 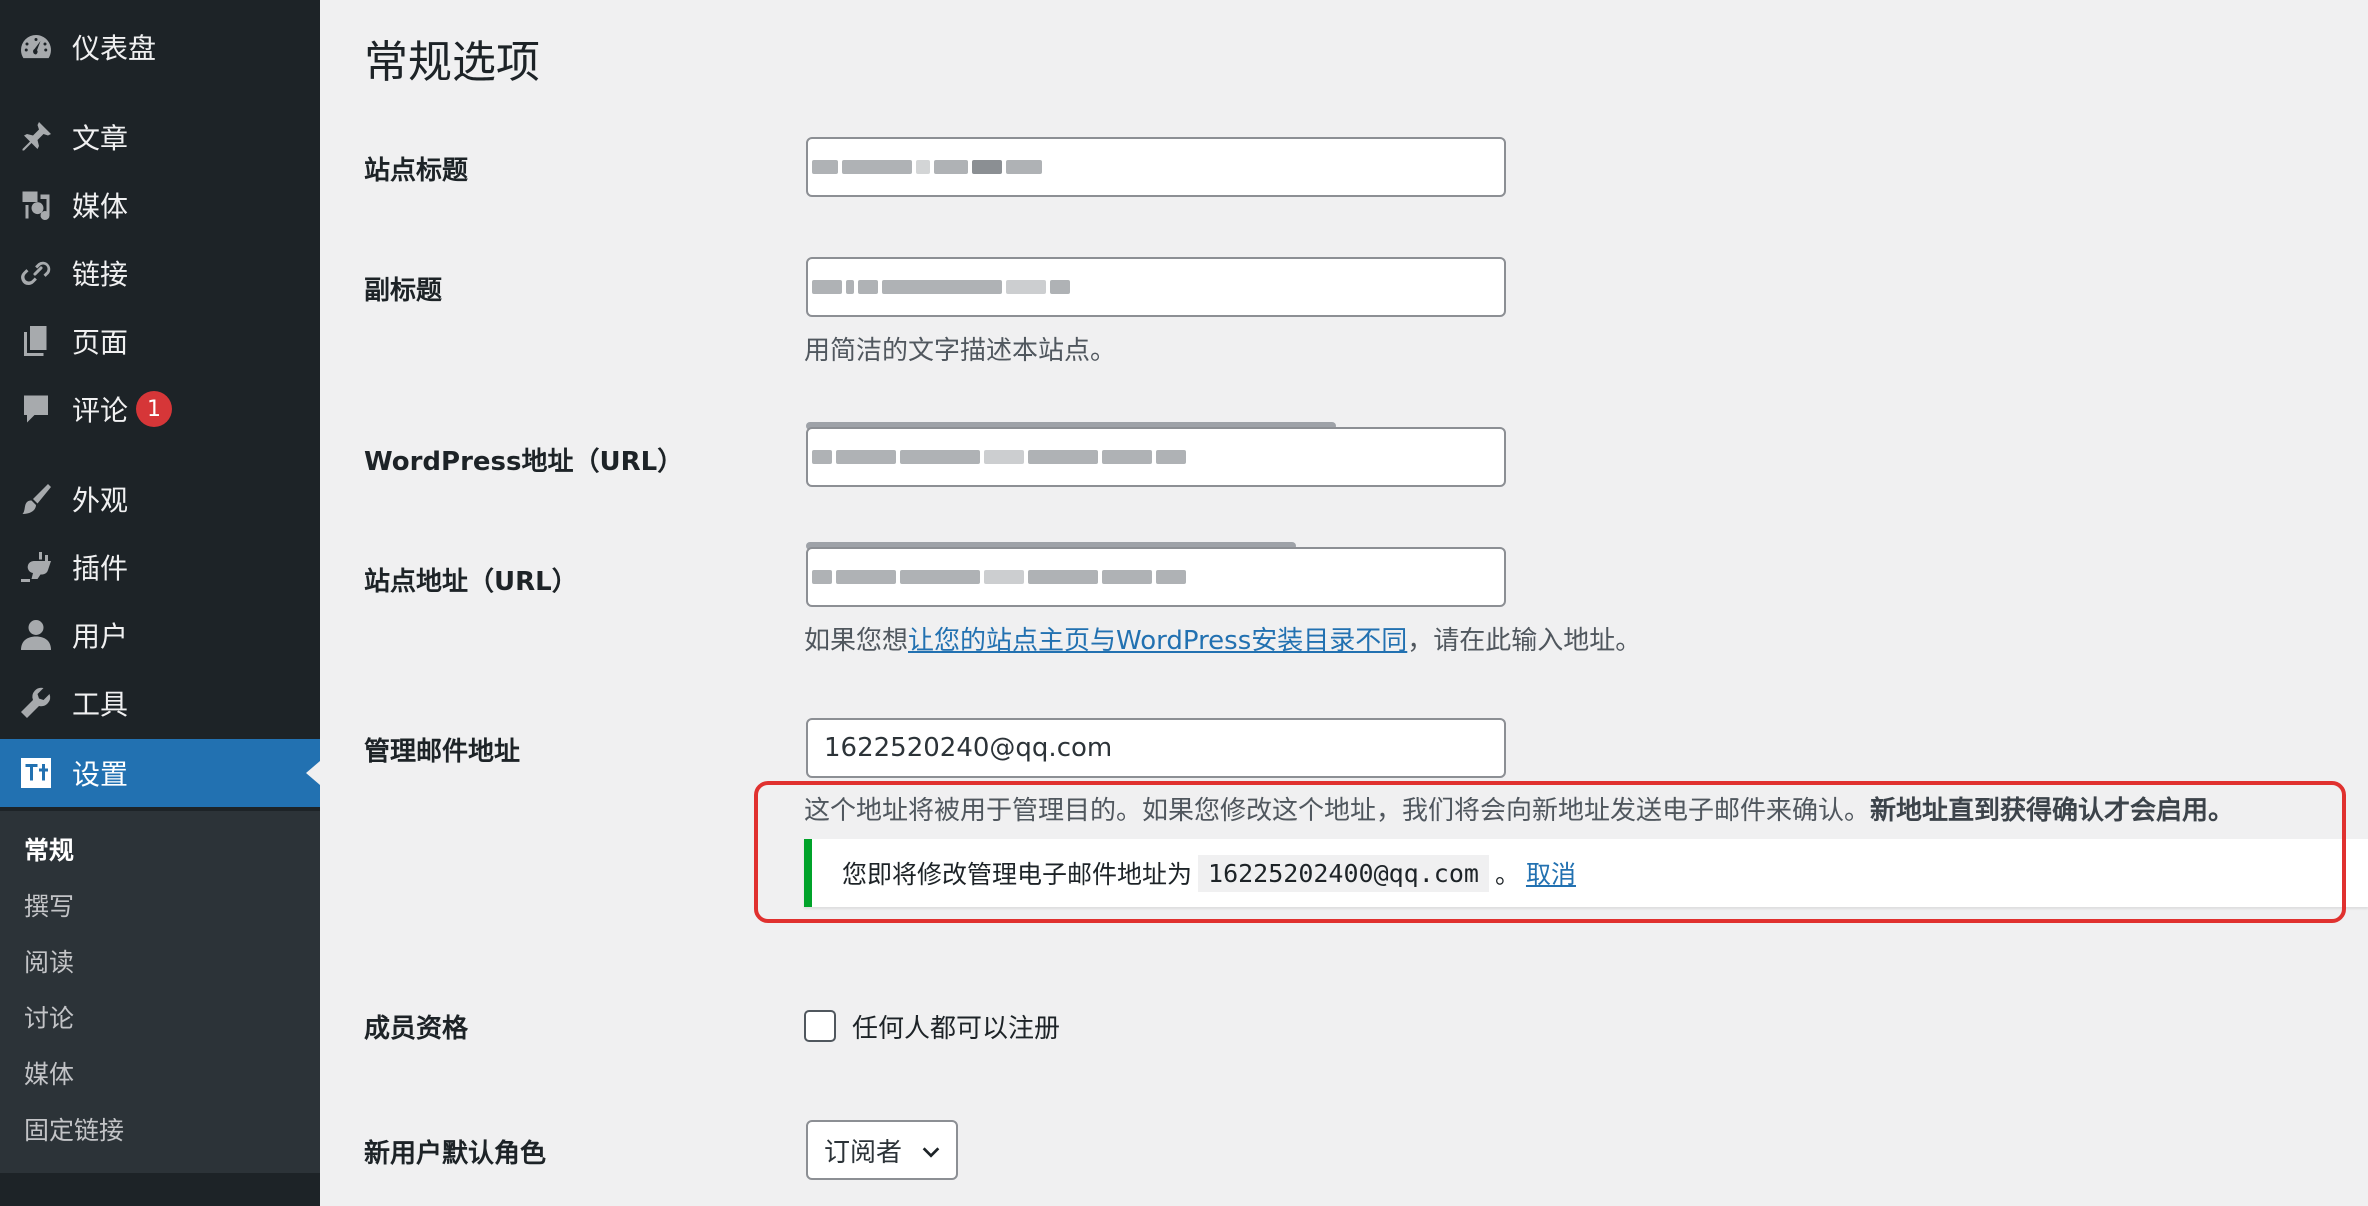 What do you see at coordinates (160, 567) in the screenshot?
I see `menu-item-plugins: 插件` at bounding box center [160, 567].